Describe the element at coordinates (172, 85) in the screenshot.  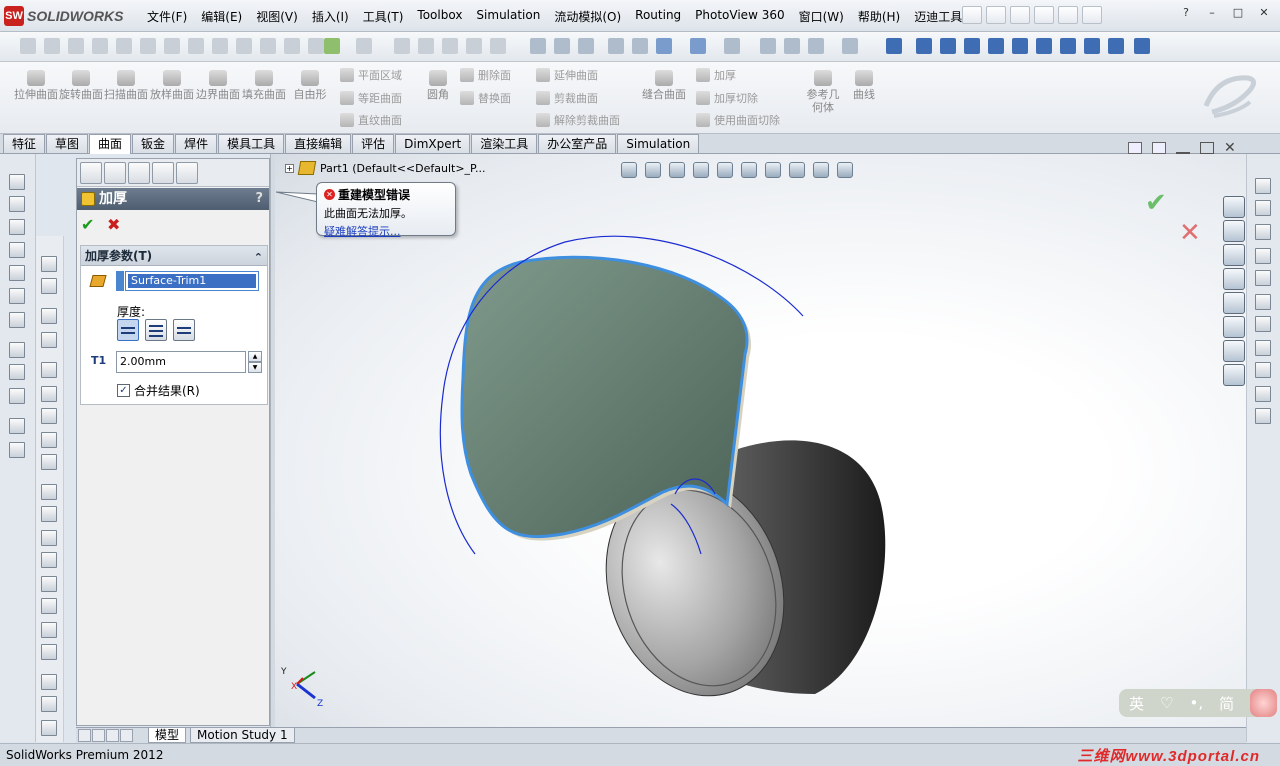
I see `lofted-surface-button: 放样曲面` at that location.